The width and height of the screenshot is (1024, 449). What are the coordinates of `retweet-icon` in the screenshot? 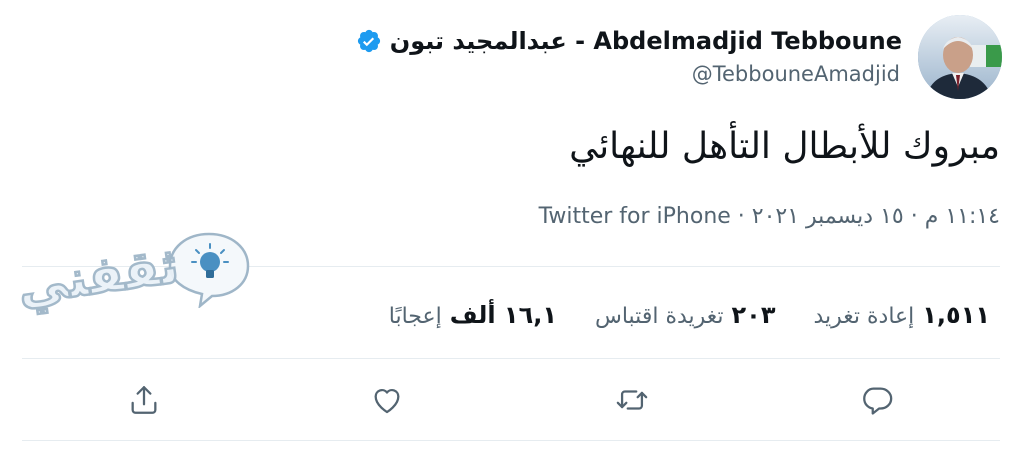 It's located at (632, 400).